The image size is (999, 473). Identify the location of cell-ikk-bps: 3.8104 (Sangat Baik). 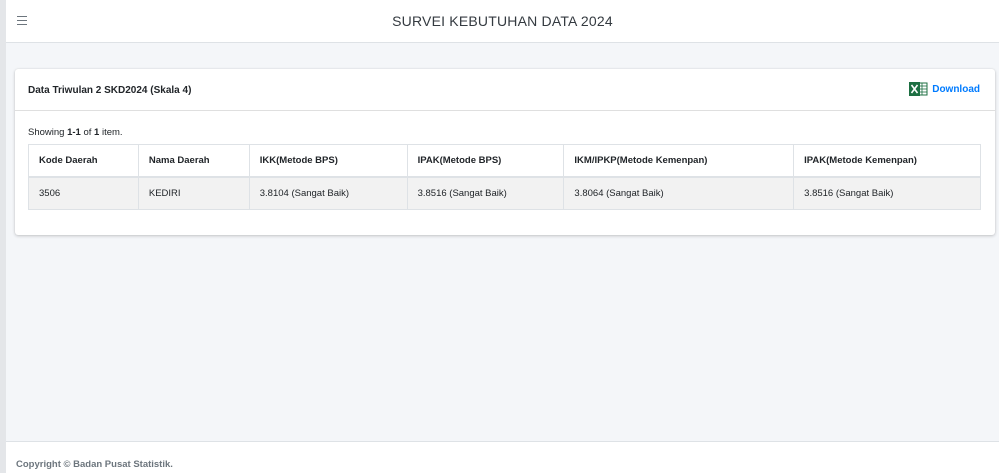
(328, 193).